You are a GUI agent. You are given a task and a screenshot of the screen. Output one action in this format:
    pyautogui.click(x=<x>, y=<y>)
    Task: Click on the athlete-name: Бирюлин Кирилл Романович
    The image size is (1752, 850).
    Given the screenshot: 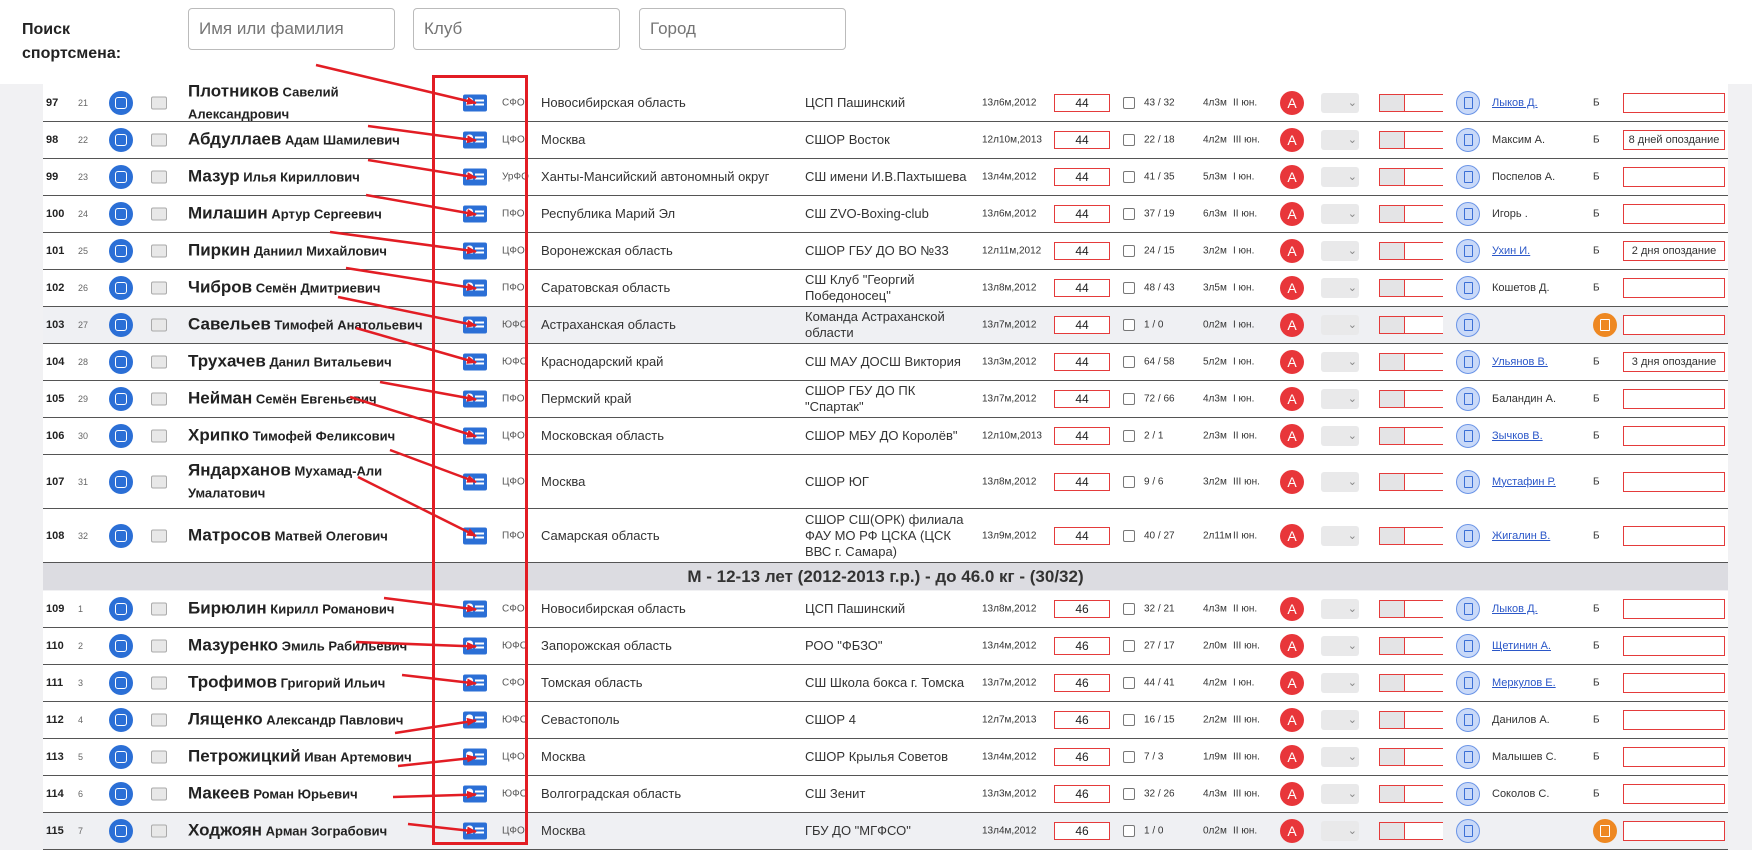 What is the action you would take?
    pyautogui.click(x=318, y=609)
    